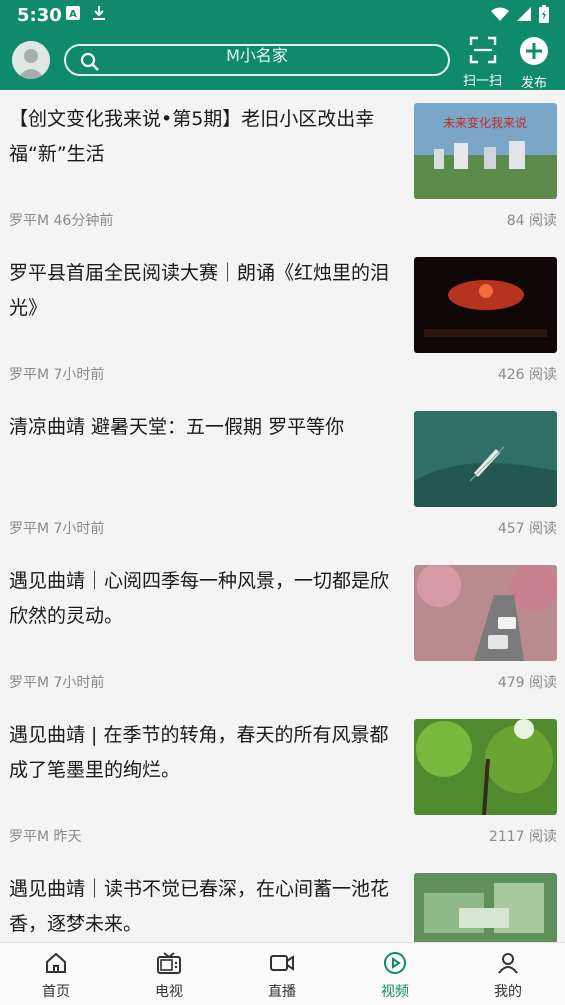 The height and width of the screenshot is (1005, 565). I want to click on wifi-icon, so click(500, 14).